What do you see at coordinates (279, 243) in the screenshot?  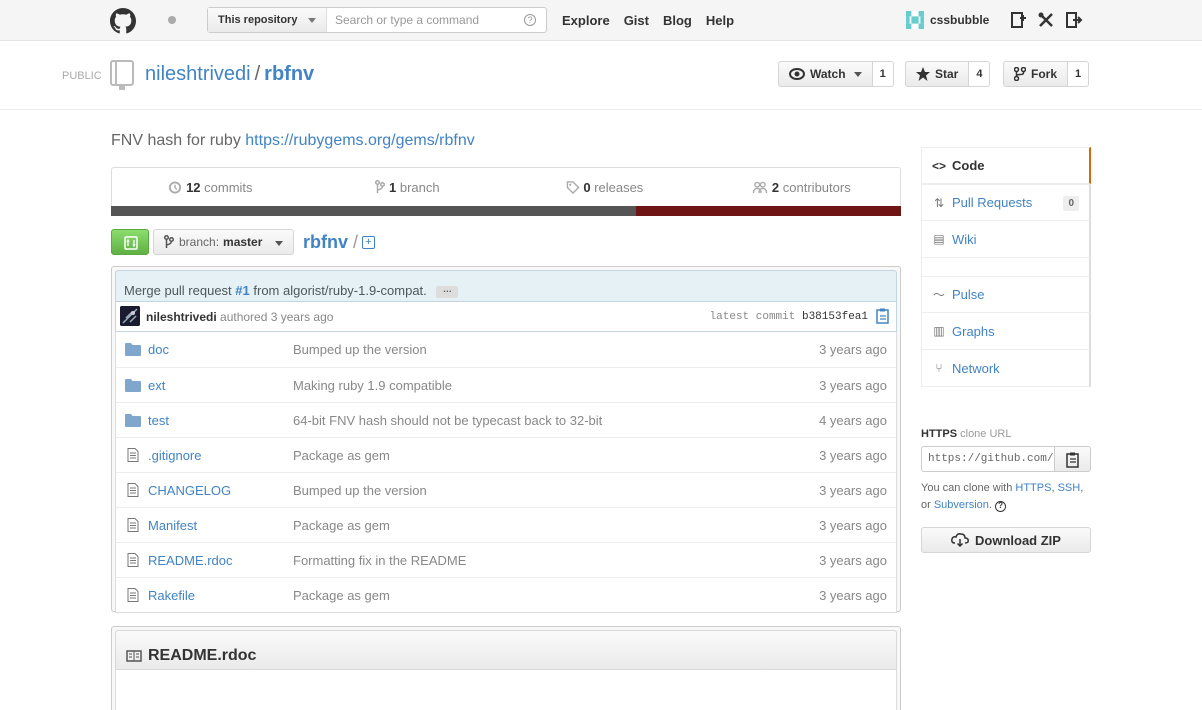 I see `chevron-down-icon` at bounding box center [279, 243].